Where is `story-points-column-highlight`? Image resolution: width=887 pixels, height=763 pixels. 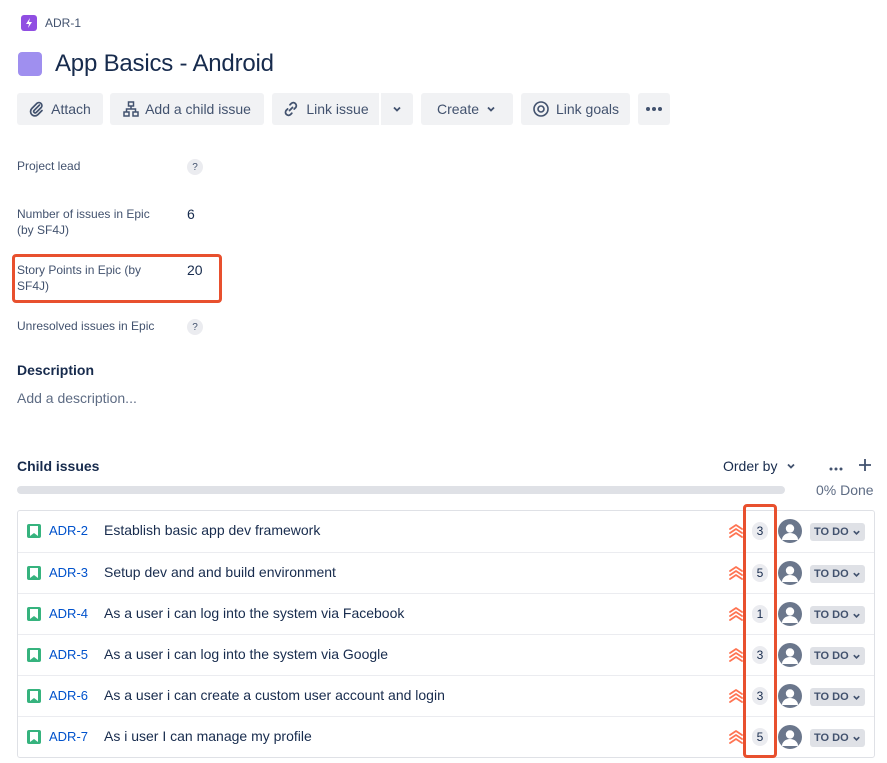
story-points-column-highlight is located at coordinates (760, 631).